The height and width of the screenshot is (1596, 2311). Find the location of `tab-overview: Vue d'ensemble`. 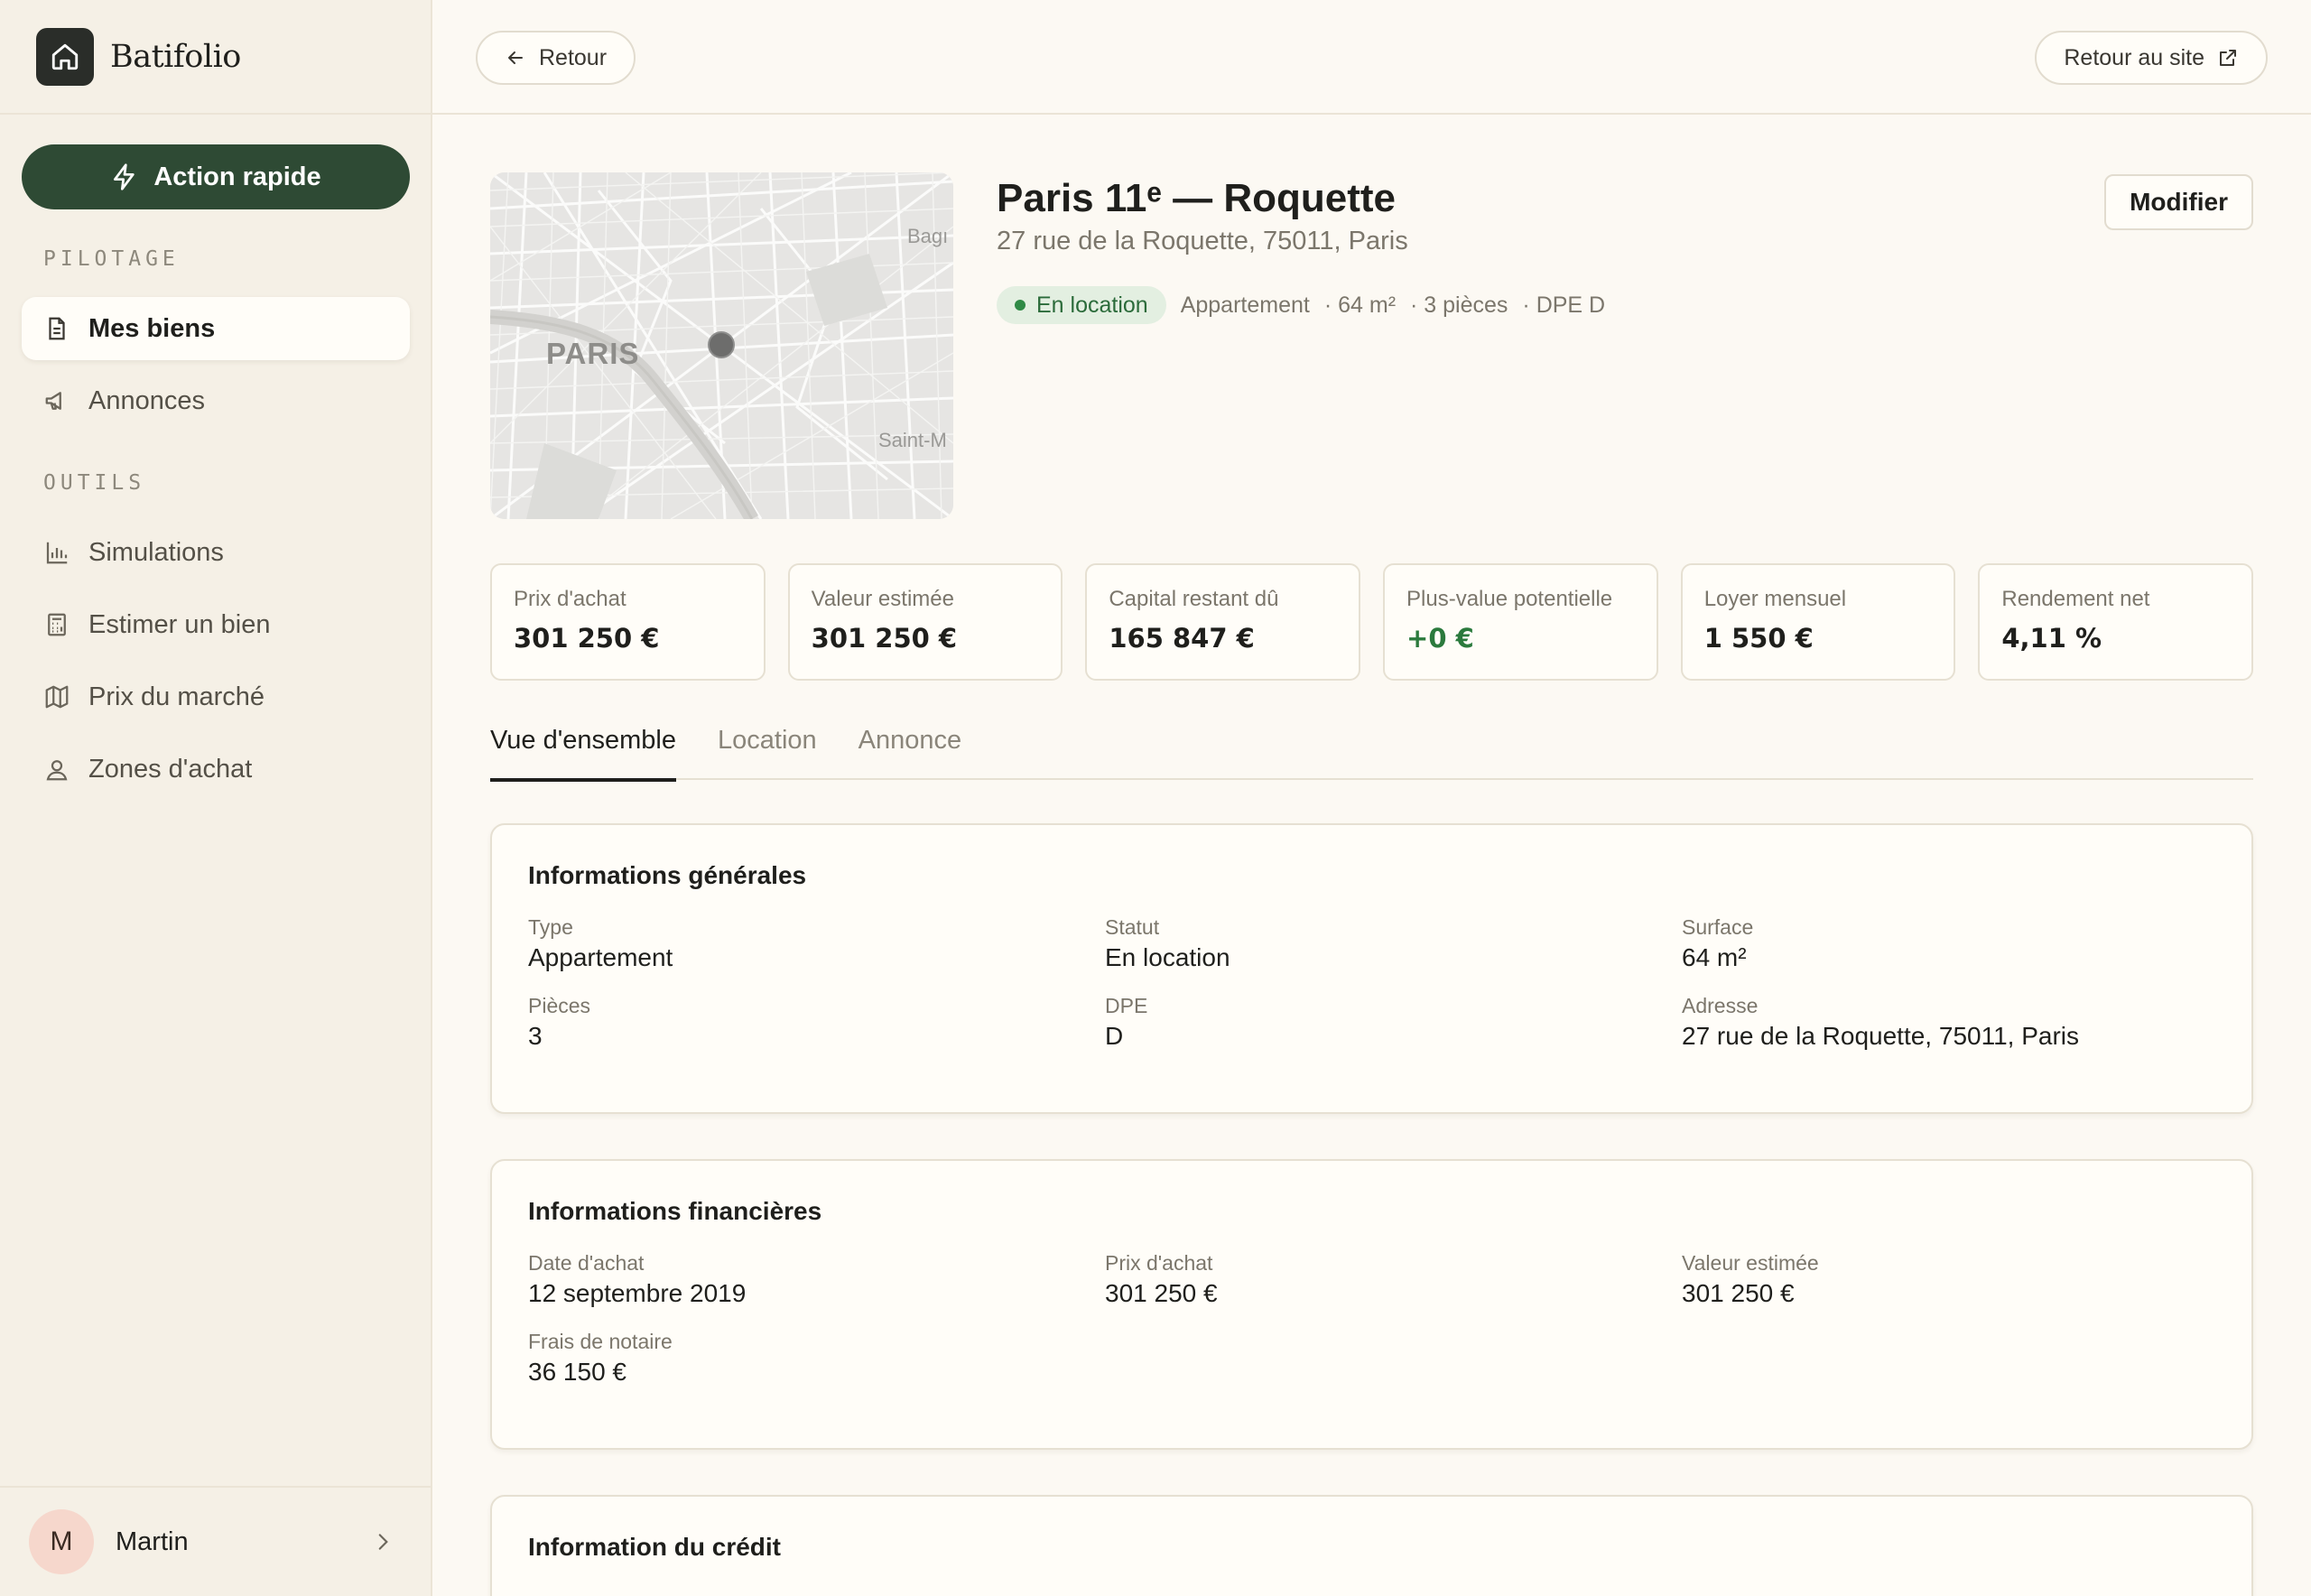

tab-overview: Vue d'ensemble is located at coordinates (583, 752).